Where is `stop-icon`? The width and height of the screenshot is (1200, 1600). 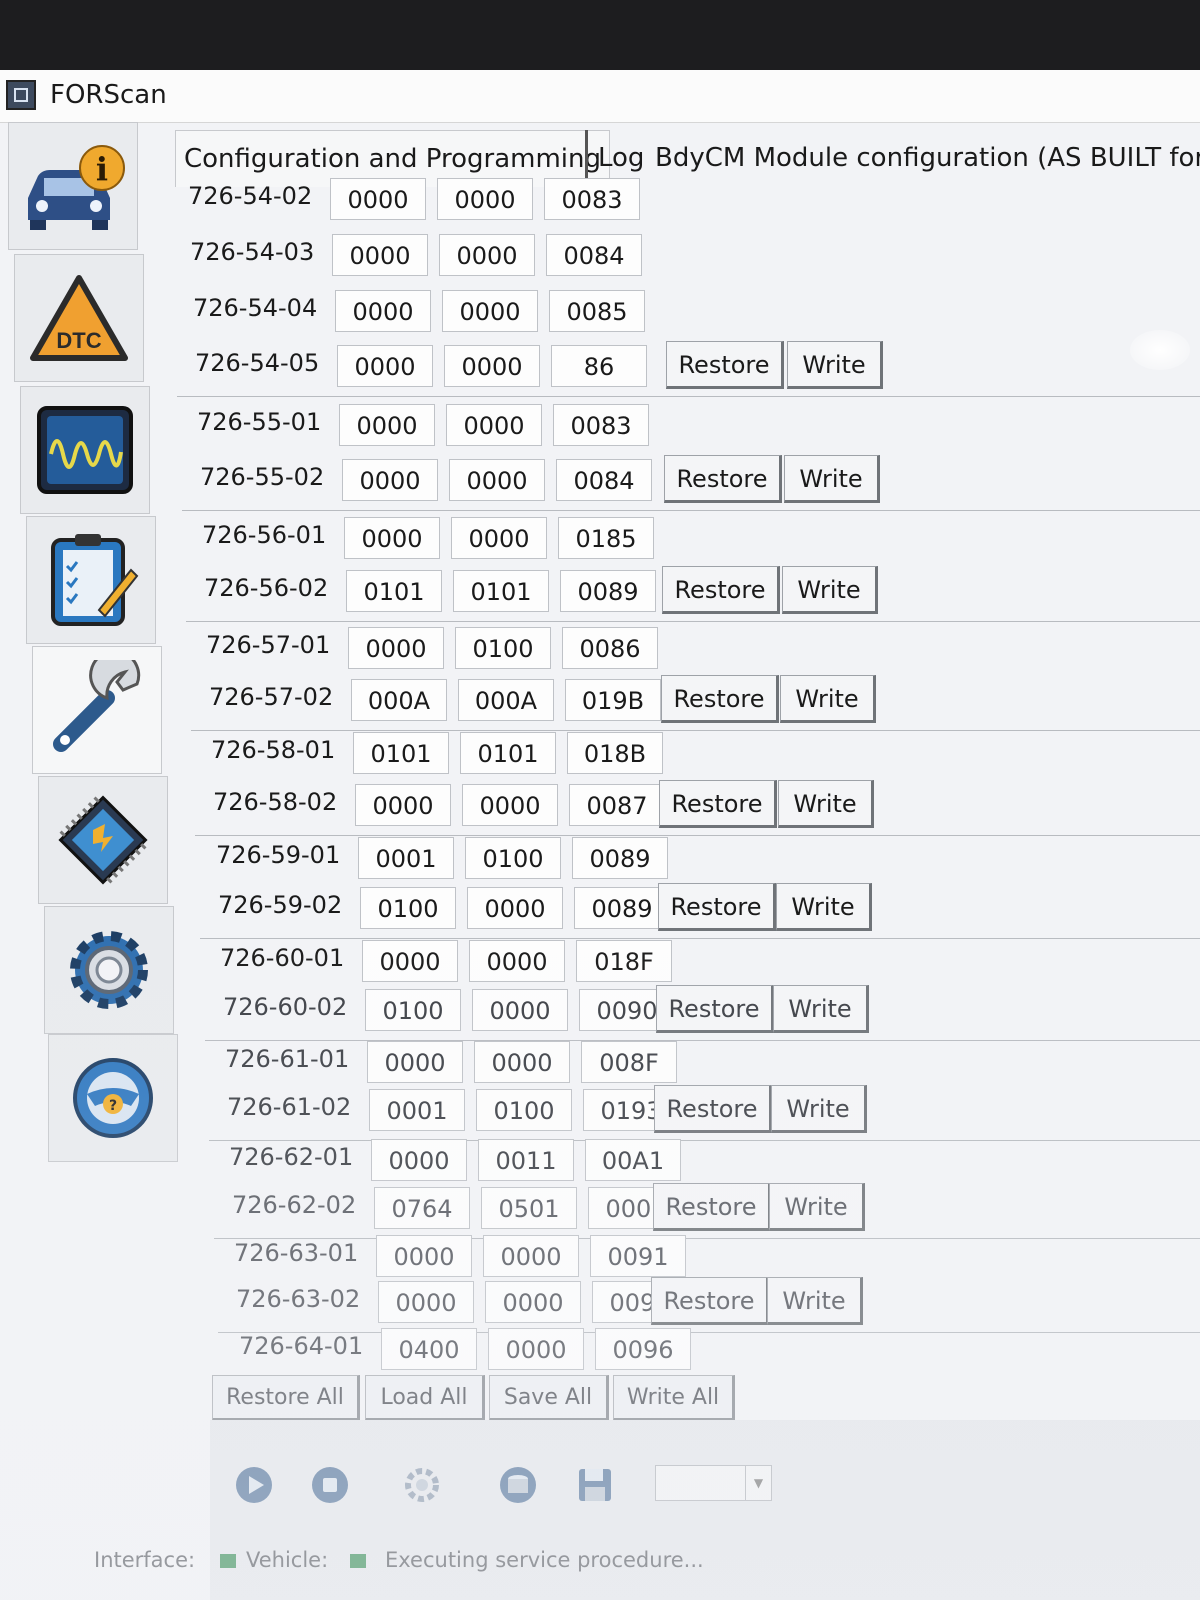
stop-icon is located at coordinates (330, 1485).